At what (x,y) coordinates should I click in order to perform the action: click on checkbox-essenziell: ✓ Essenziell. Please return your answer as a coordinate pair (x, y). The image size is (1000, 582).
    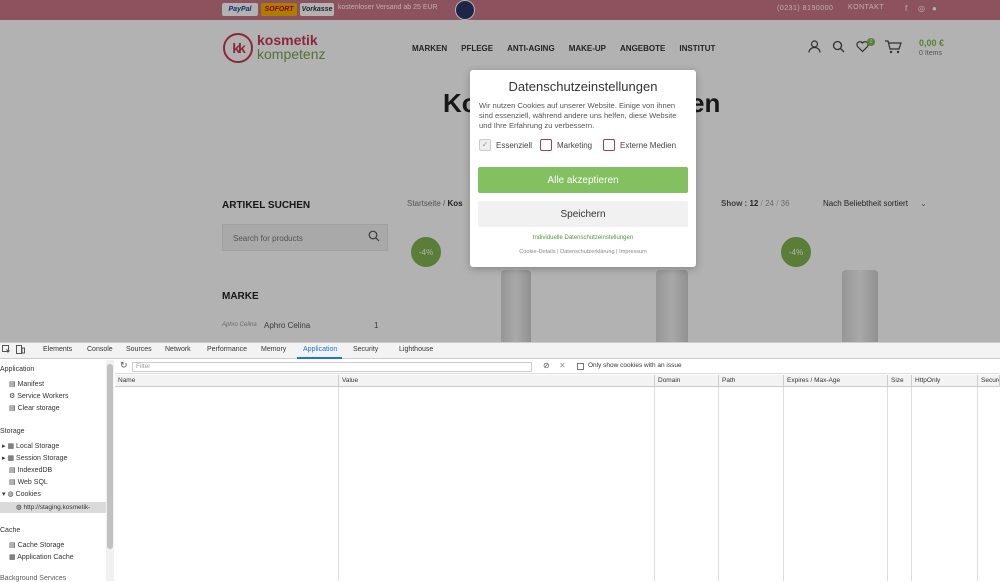
    Looking at the image, I should click on (505, 145).